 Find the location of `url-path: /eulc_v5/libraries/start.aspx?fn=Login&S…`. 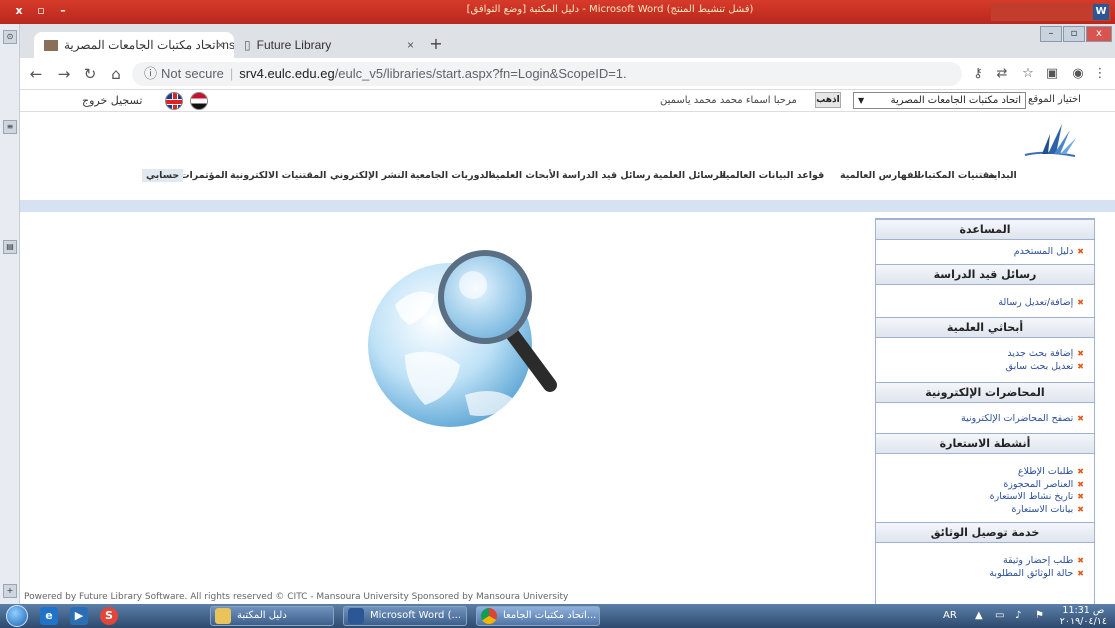

url-path: /eulc_v5/libraries/start.aspx?fn=Login&S… is located at coordinates (480, 73).